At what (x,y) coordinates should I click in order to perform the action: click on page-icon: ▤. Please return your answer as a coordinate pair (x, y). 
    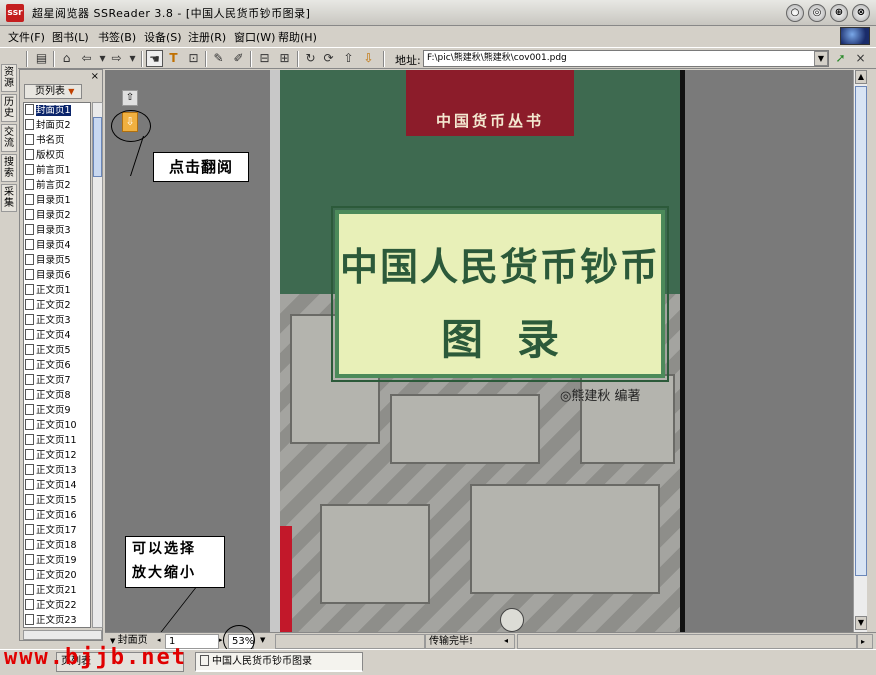
    Looking at the image, I should click on (41, 58).